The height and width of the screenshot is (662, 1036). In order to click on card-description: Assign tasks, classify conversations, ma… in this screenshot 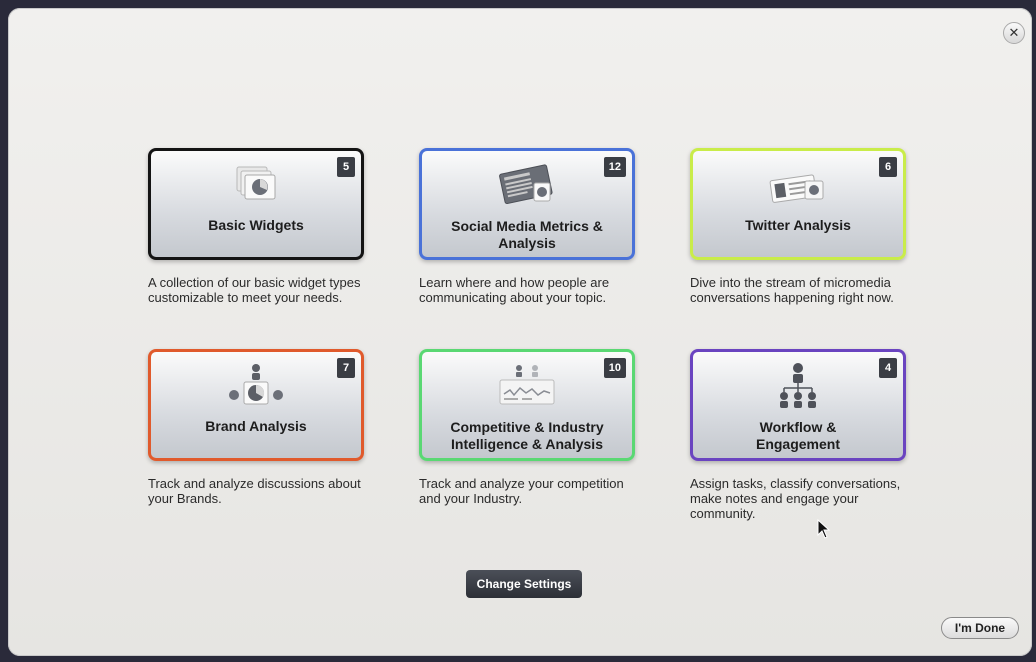, I will do `click(795, 498)`.